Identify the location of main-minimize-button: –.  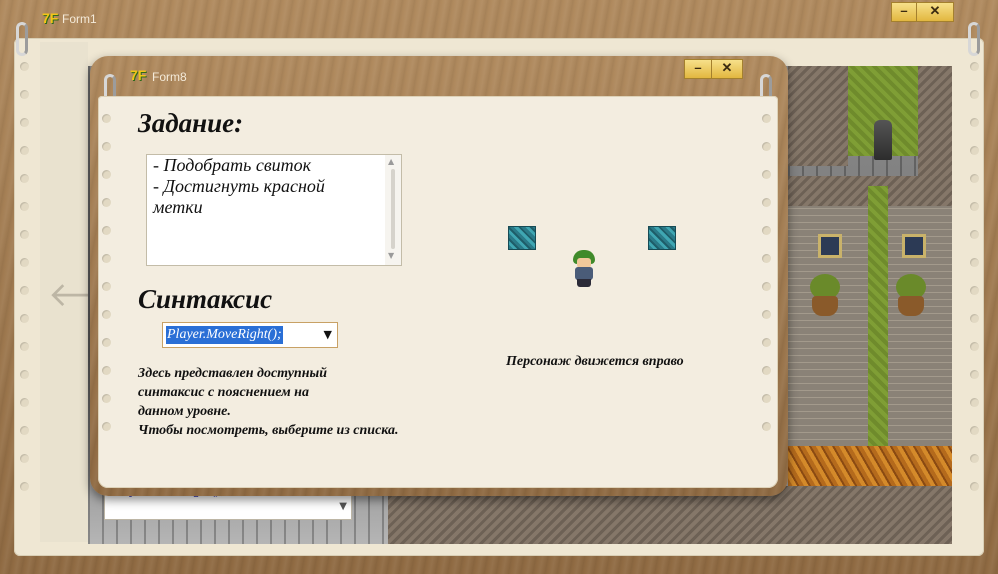
(904, 12).